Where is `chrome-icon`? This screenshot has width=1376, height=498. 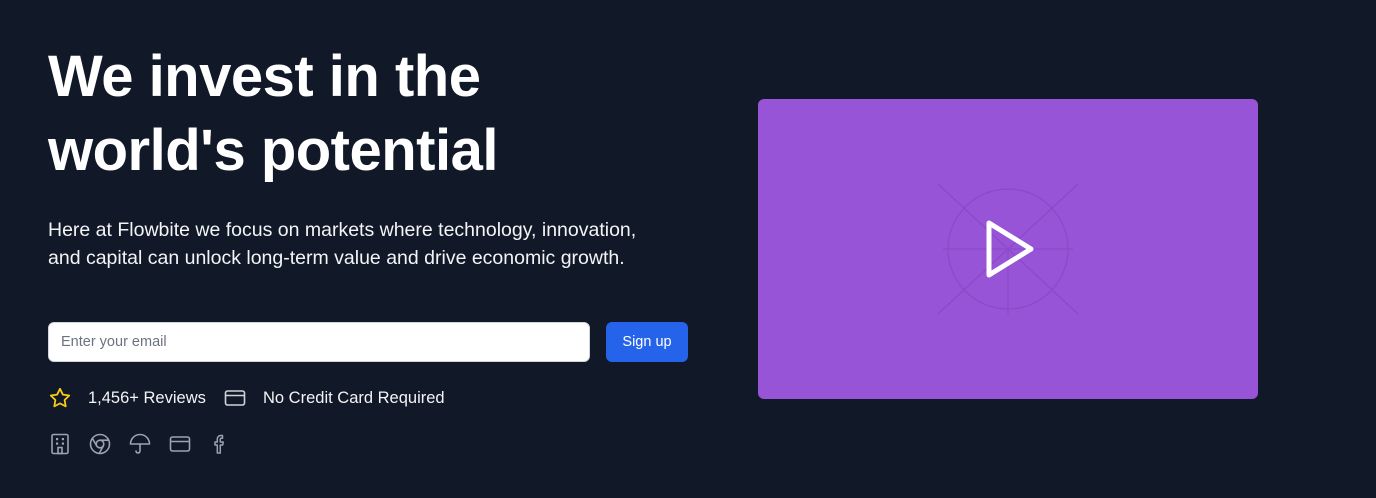 chrome-icon is located at coordinates (100, 444).